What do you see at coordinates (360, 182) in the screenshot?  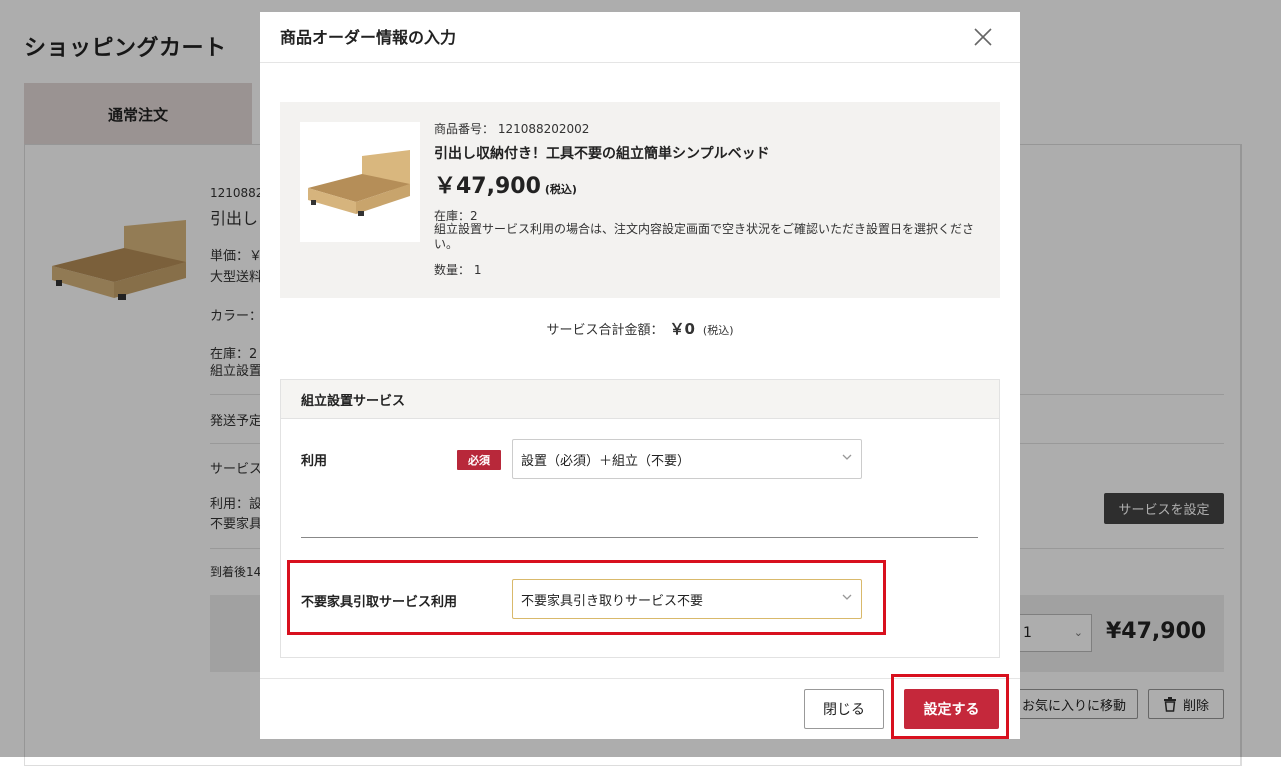 I see `product-image` at bounding box center [360, 182].